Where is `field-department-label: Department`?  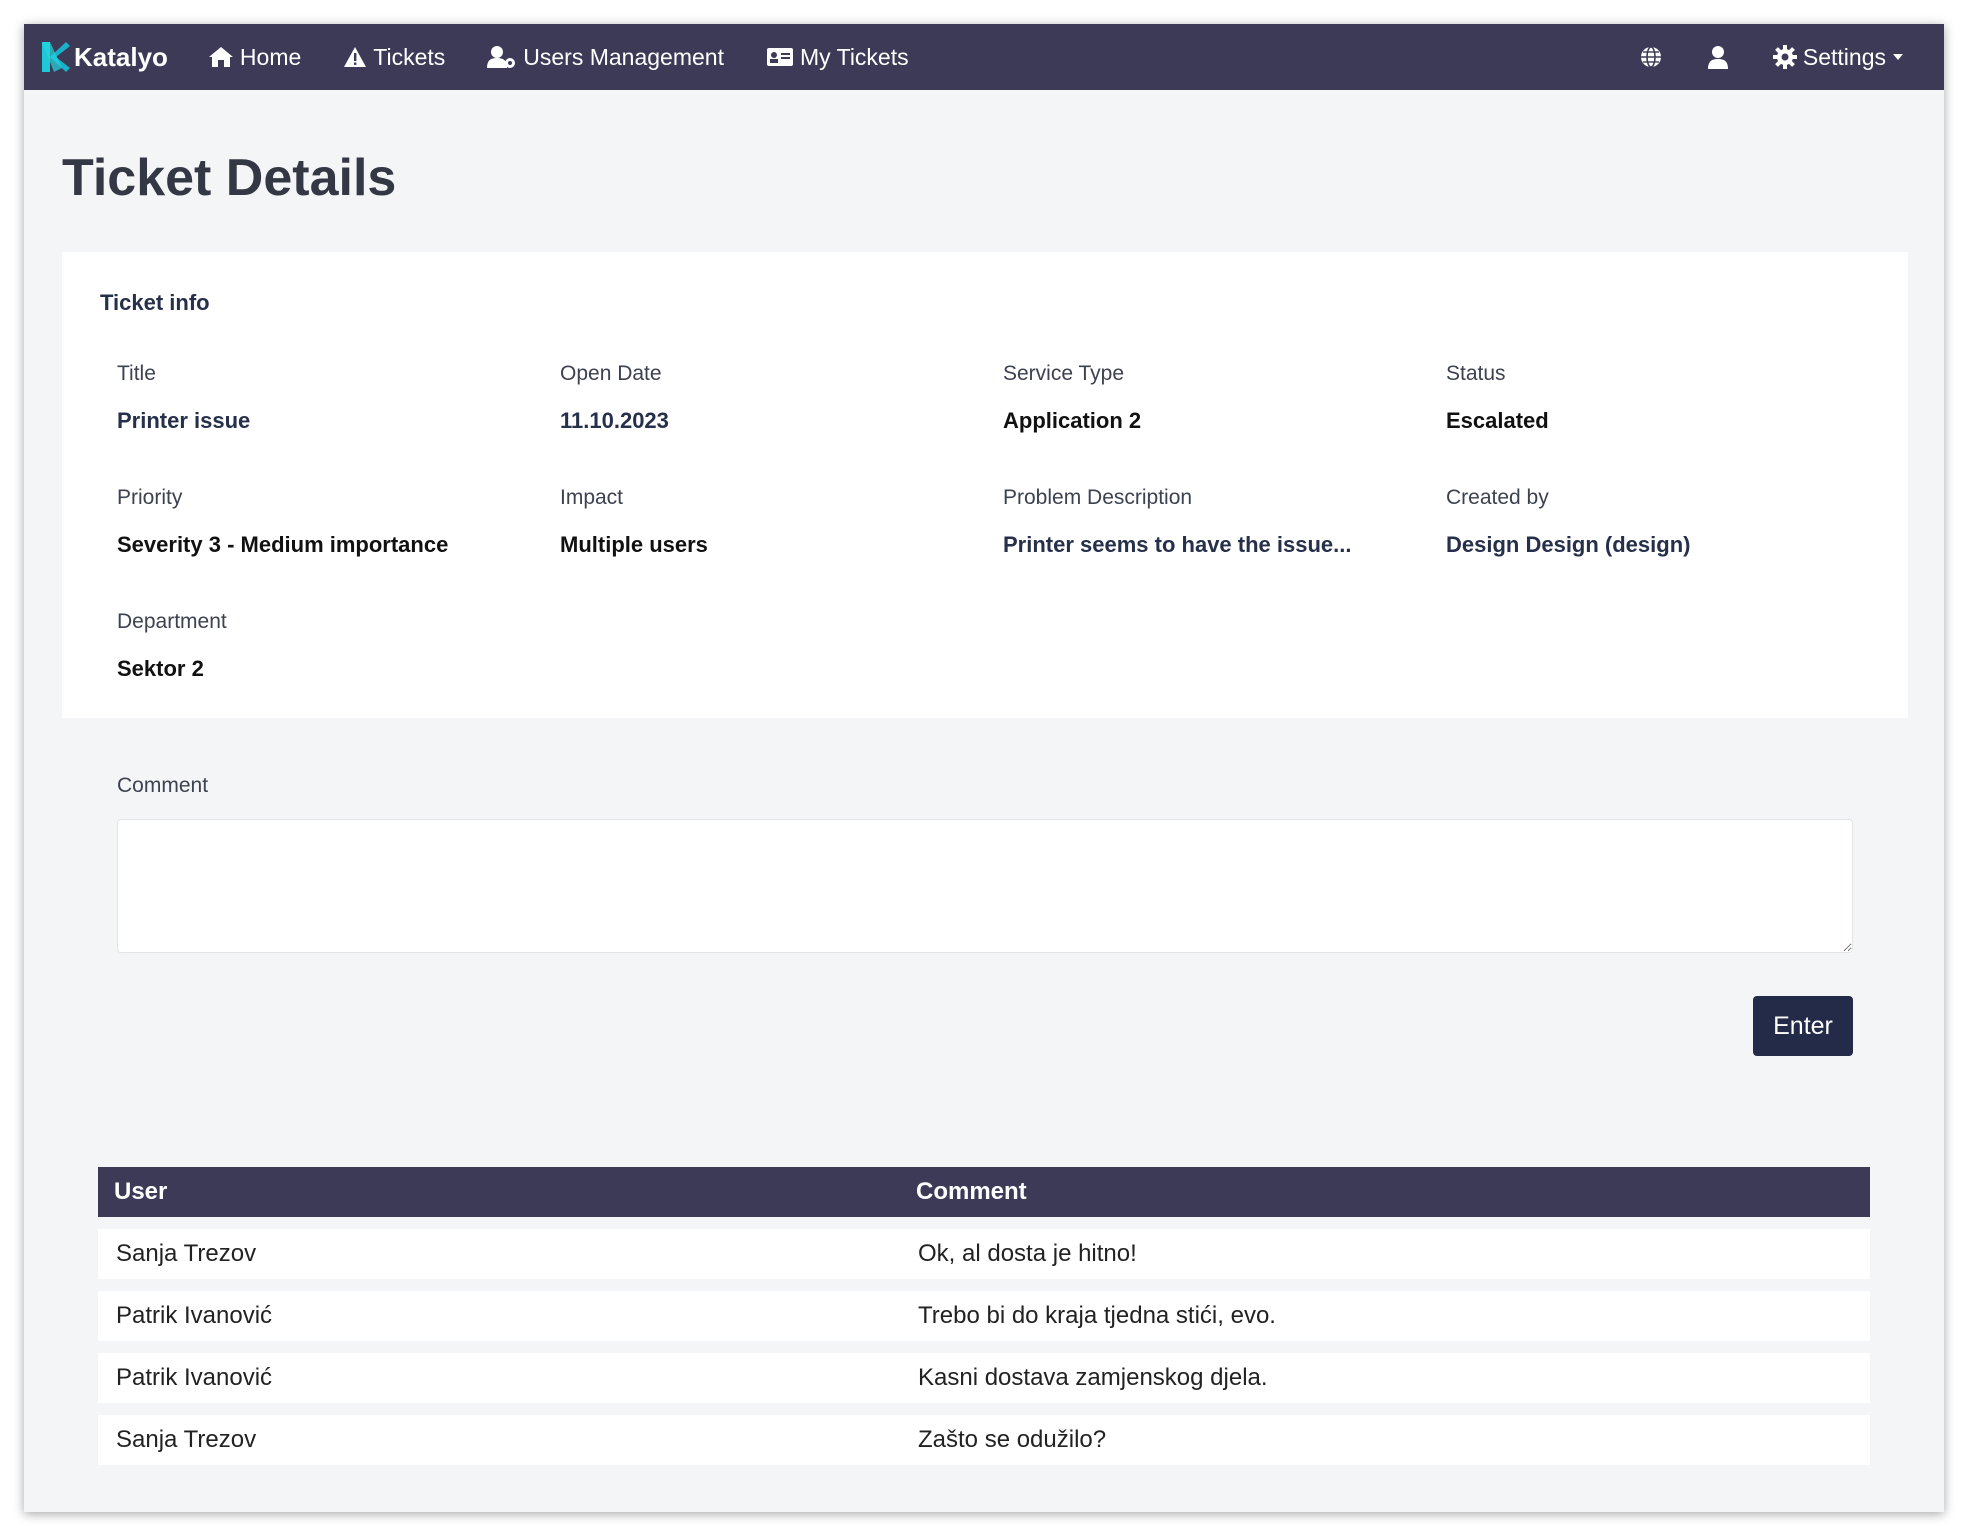 field-department-label: Department is located at coordinates (172, 621).